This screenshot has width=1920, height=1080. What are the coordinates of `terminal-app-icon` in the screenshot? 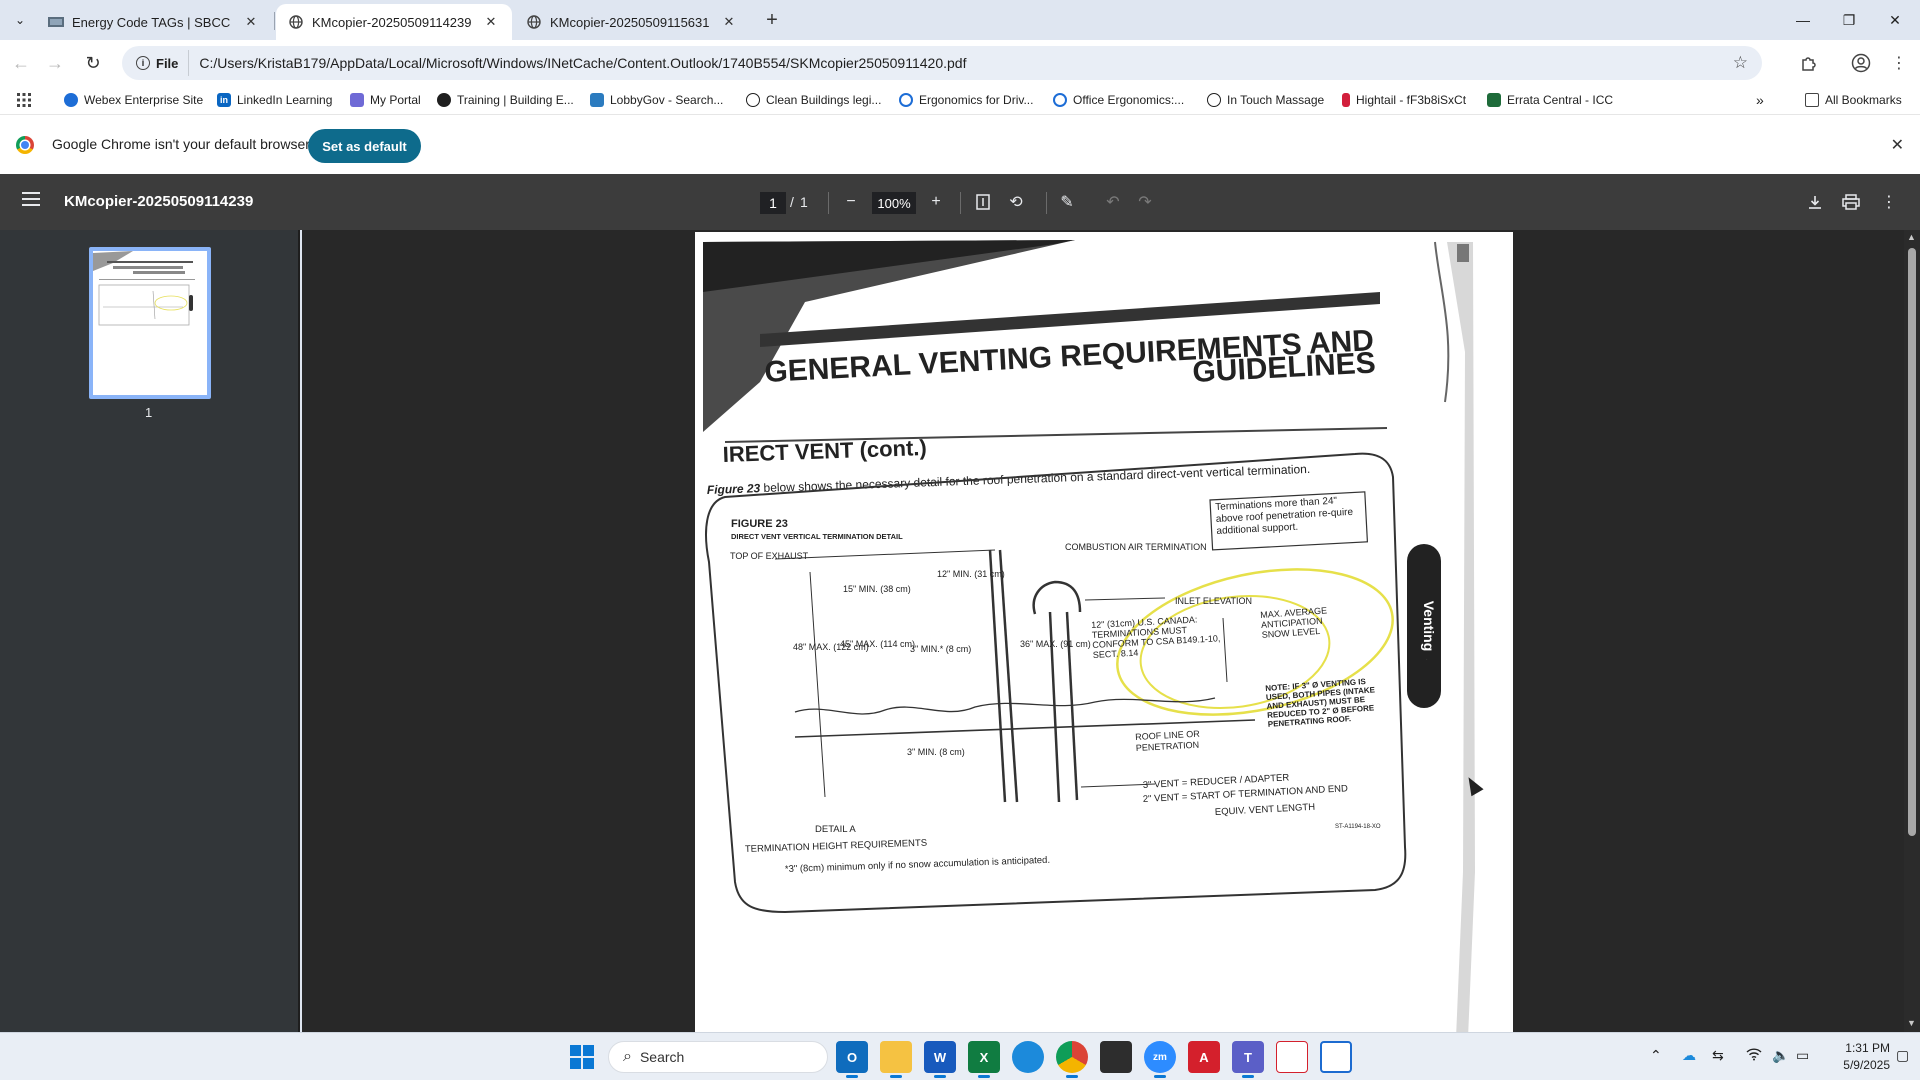 It's located at (1116, 1057).